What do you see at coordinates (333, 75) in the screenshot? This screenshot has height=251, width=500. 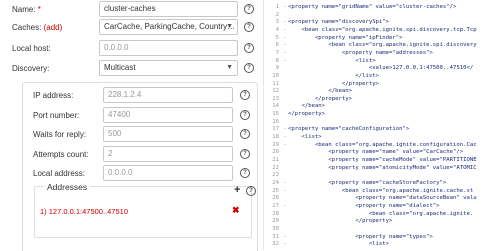 I see `code-text: </list>` at bounding box center [333, 75].